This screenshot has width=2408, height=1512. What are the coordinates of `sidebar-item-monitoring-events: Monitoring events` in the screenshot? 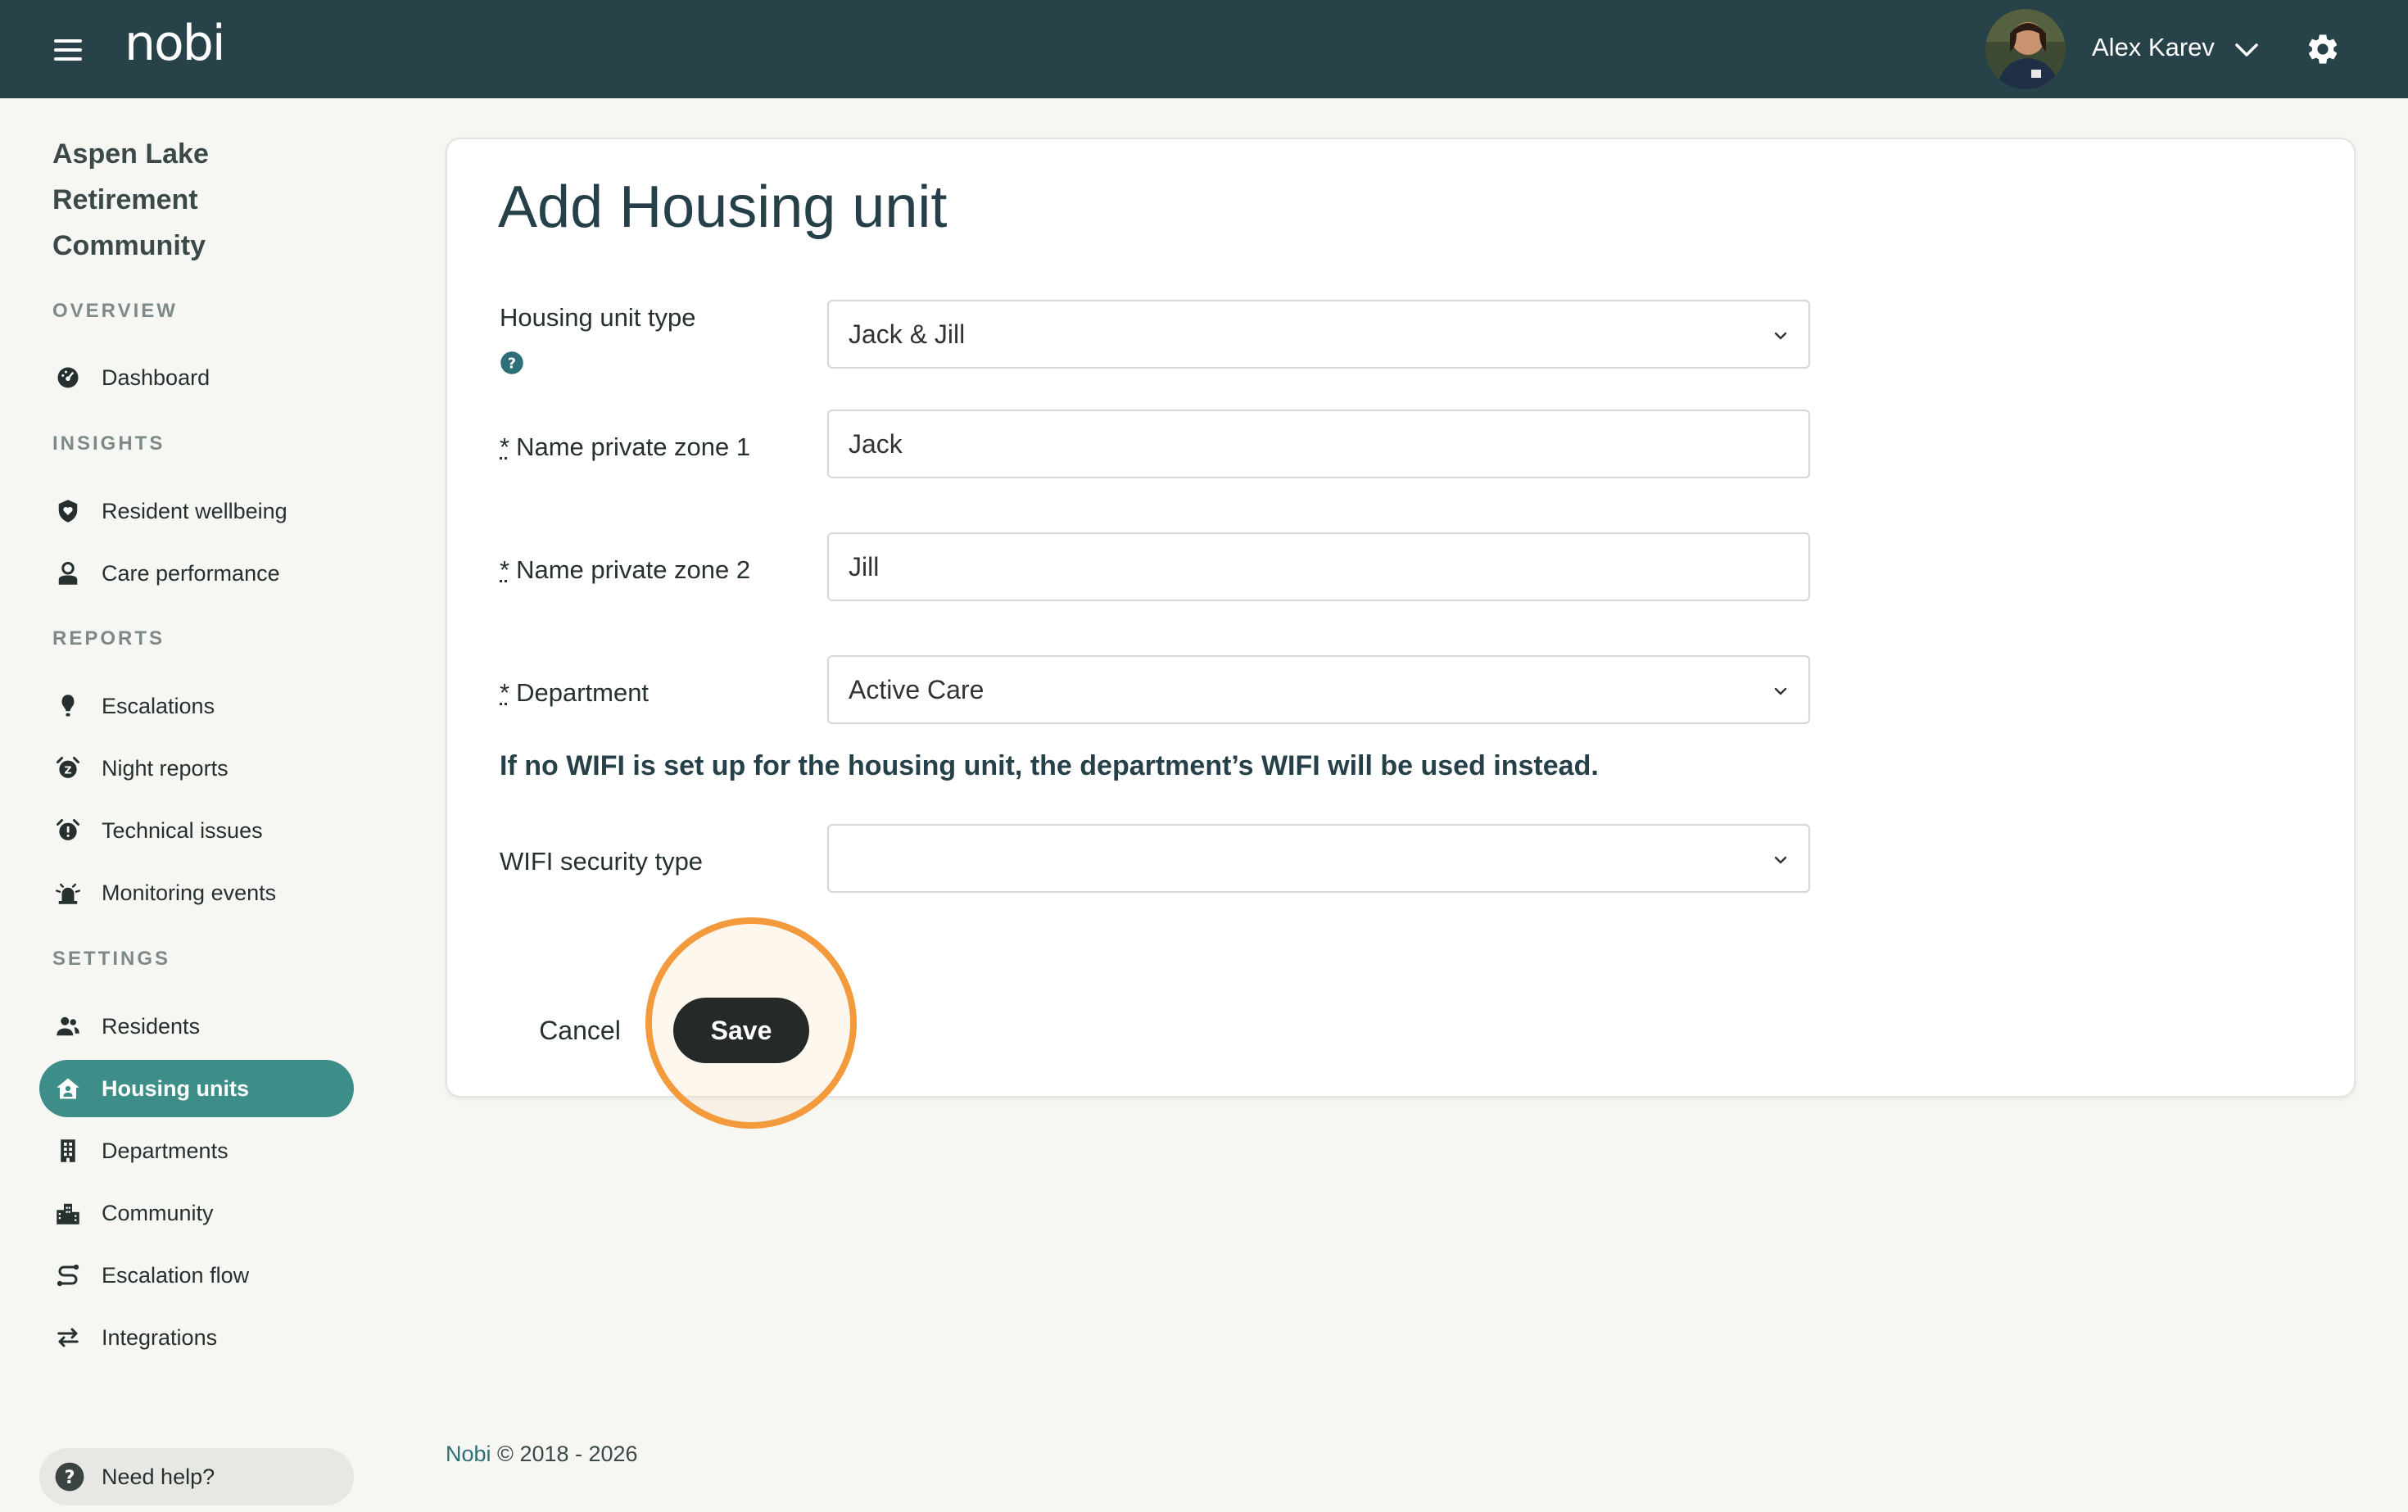 It's located at (196, 893).